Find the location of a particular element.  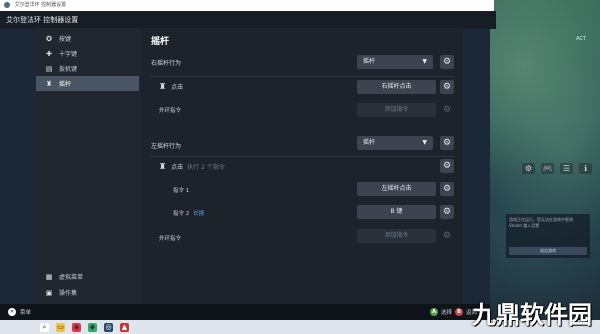

steam-icon: ◎ is located at coordinates (108, 327).